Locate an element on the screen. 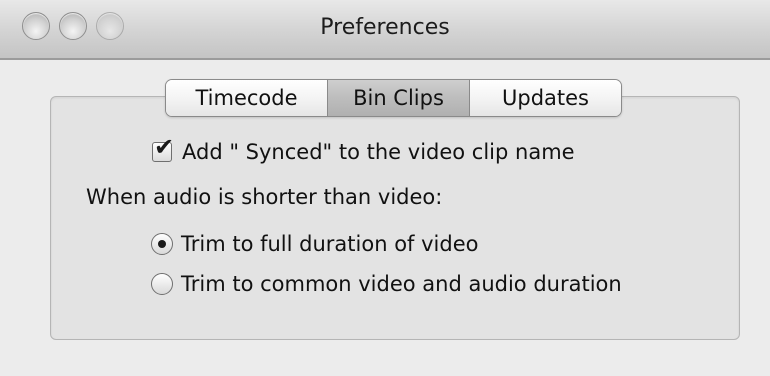 This screenshot has width=770, height=376. audio-shorter-heading: When audio is shorter than video: is located at coordinates (264, 197).